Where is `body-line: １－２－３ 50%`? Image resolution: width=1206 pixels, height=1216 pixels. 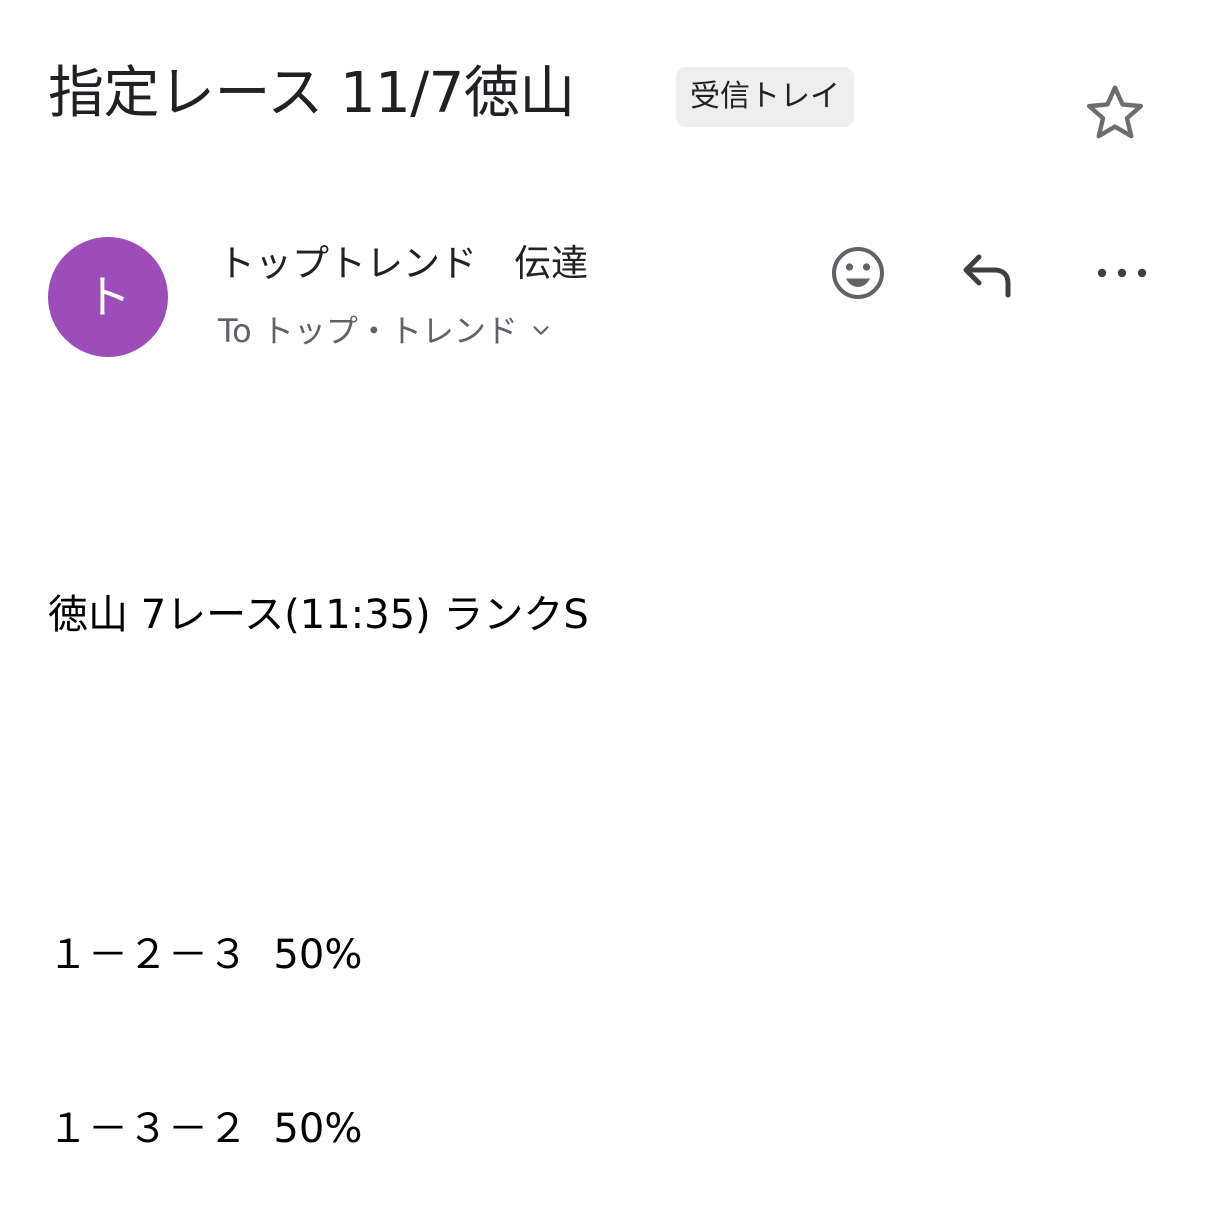
body-line: １－２－３ 50% is located at coordinates (205, 955).